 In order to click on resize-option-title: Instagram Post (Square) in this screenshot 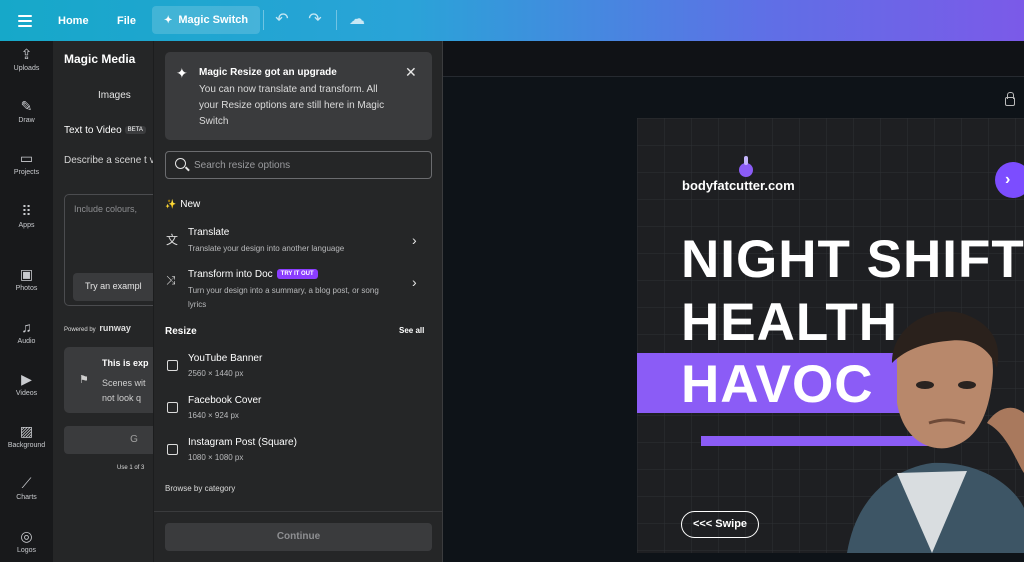, I will do `click(242, 442)`.